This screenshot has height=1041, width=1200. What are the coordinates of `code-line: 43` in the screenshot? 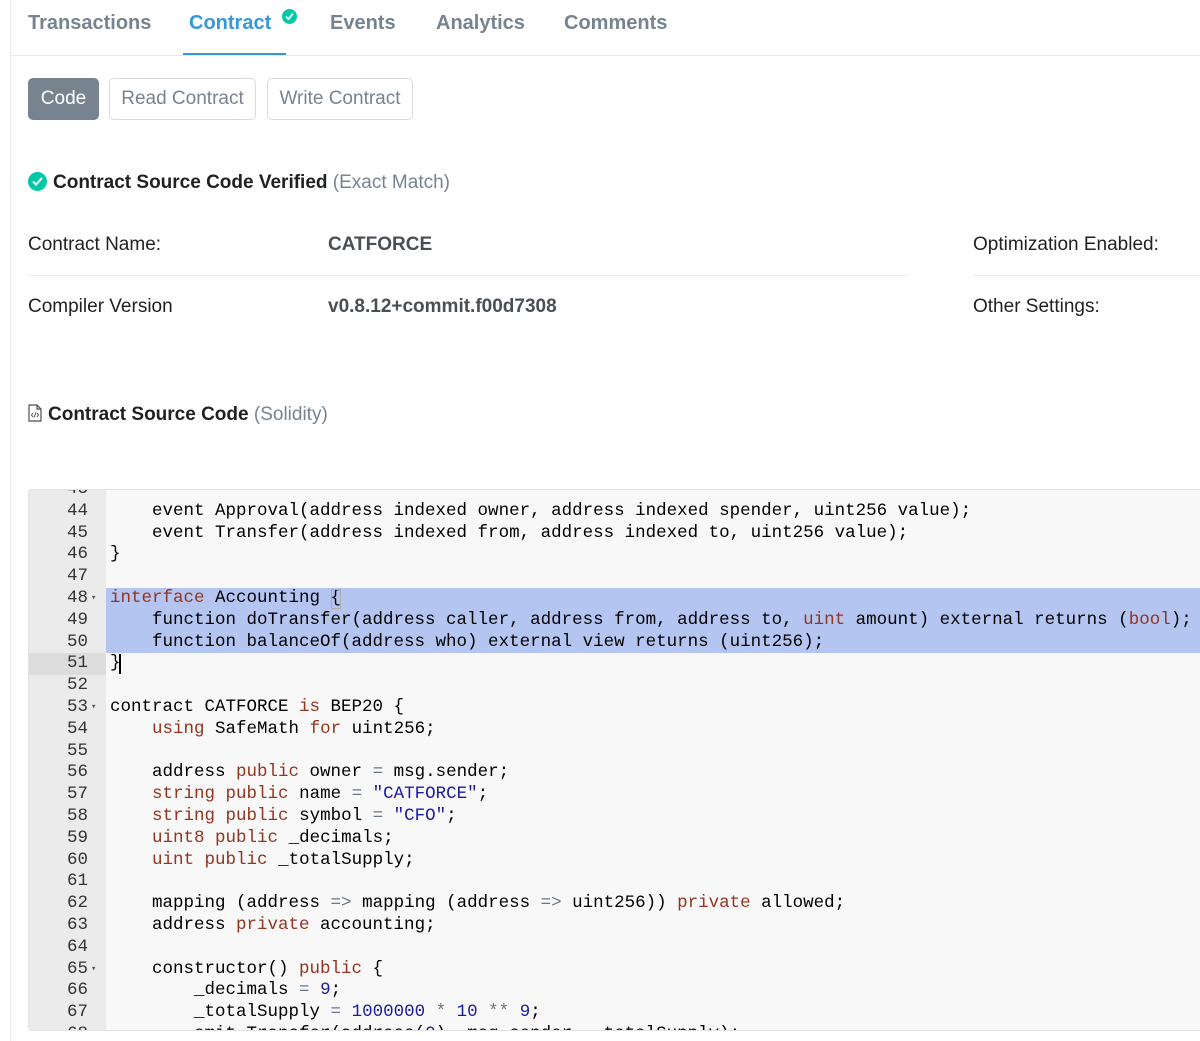 It's located at (614, 495).